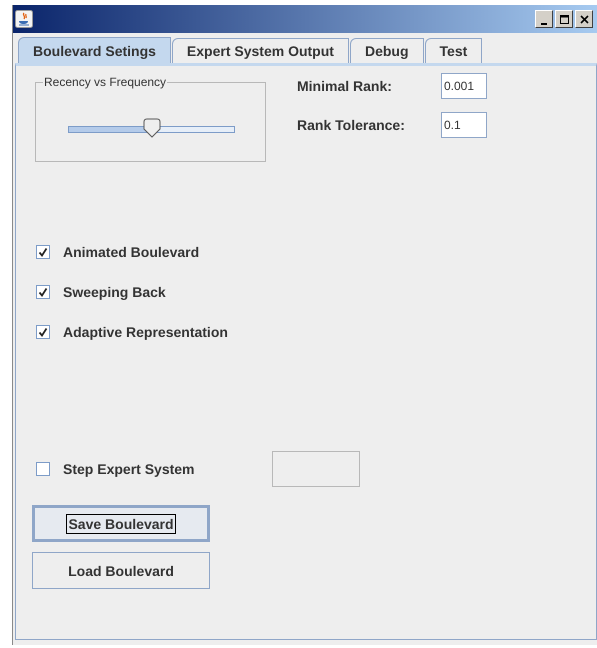 The width and height of the screenshot is (597, 648). I want to click on input-field: 0.001, so click(464, 86).